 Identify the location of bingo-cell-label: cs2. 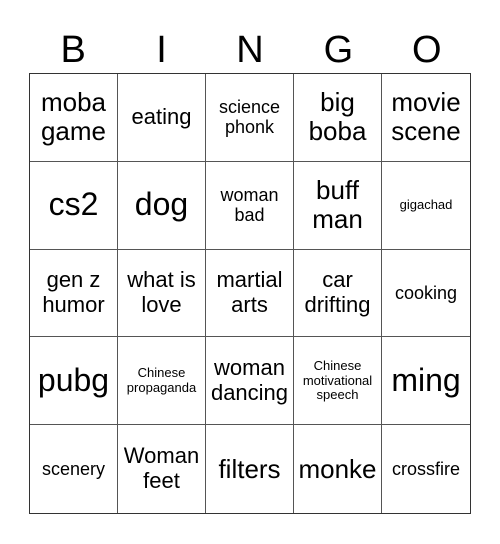
(73, 204).